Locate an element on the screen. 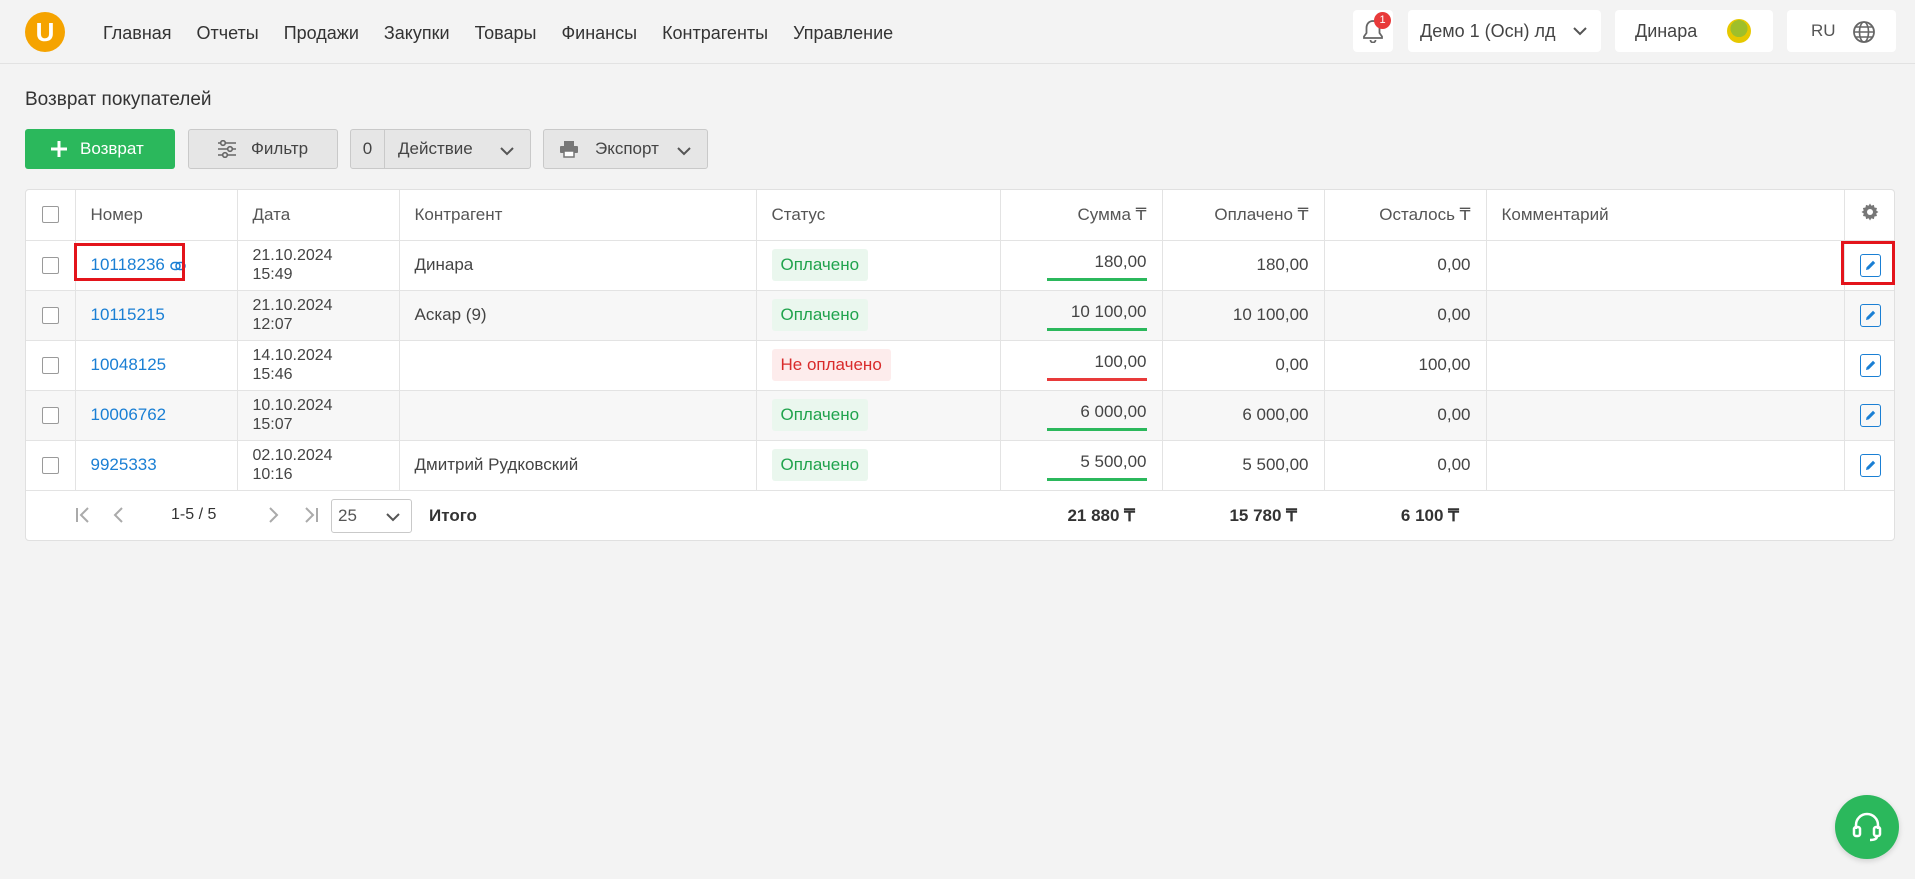  language-selector: RU is located at coordinates (1841, 31).